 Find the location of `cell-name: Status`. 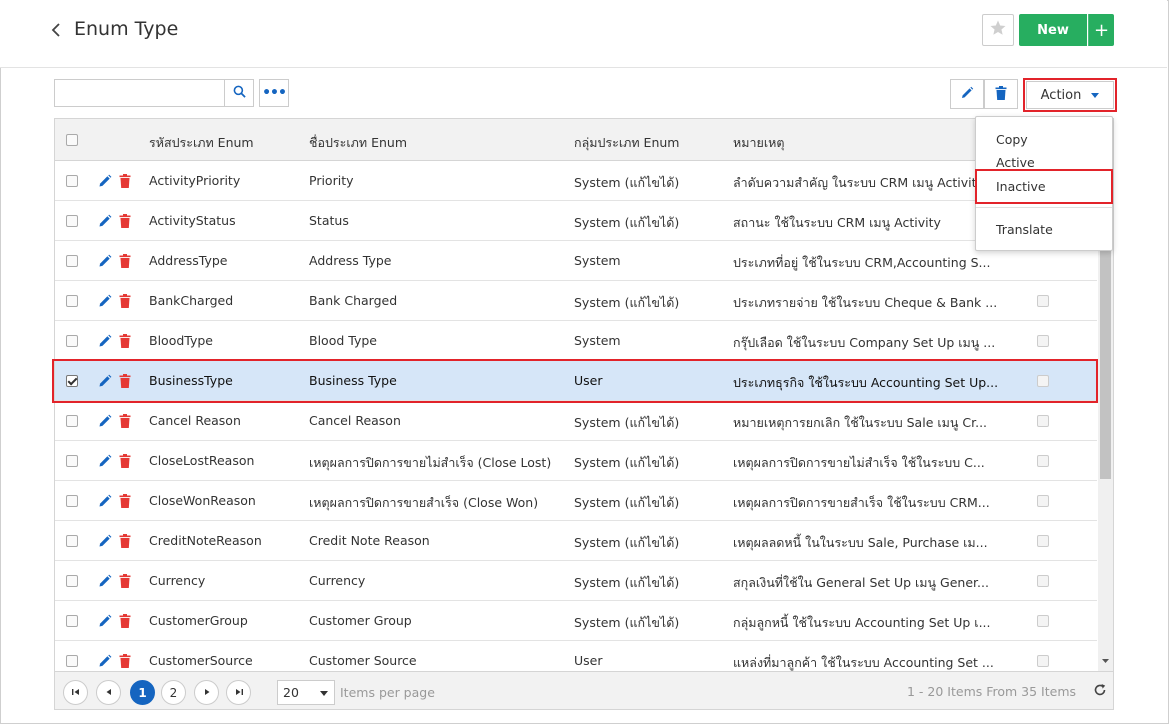

cell-name: Status is located at coordinates (329, 220).